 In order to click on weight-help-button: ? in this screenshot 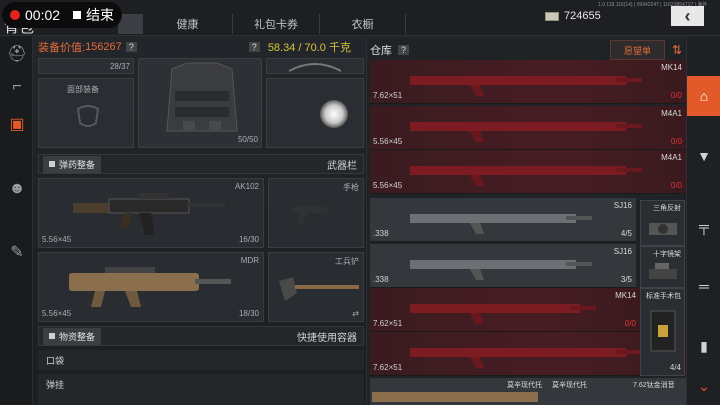, I will do `click(254, 47)`.